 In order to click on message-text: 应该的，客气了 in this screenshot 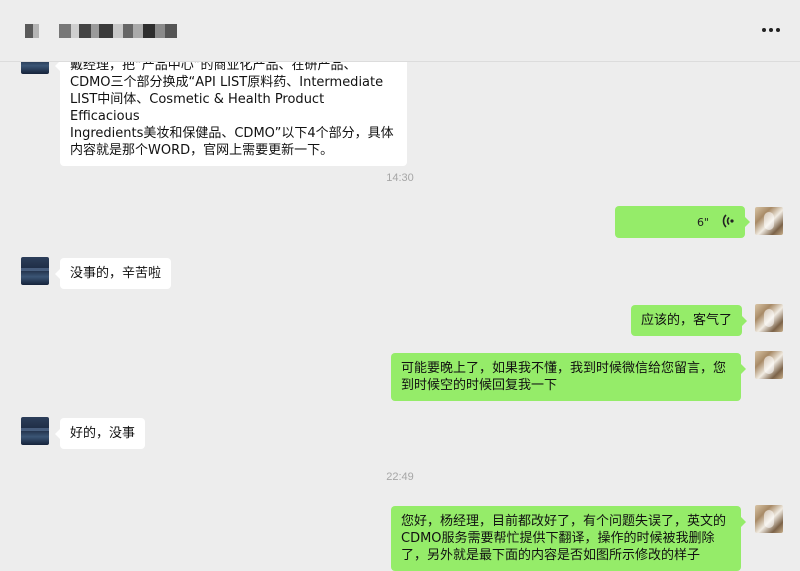, I will do `click(686, 320)`.